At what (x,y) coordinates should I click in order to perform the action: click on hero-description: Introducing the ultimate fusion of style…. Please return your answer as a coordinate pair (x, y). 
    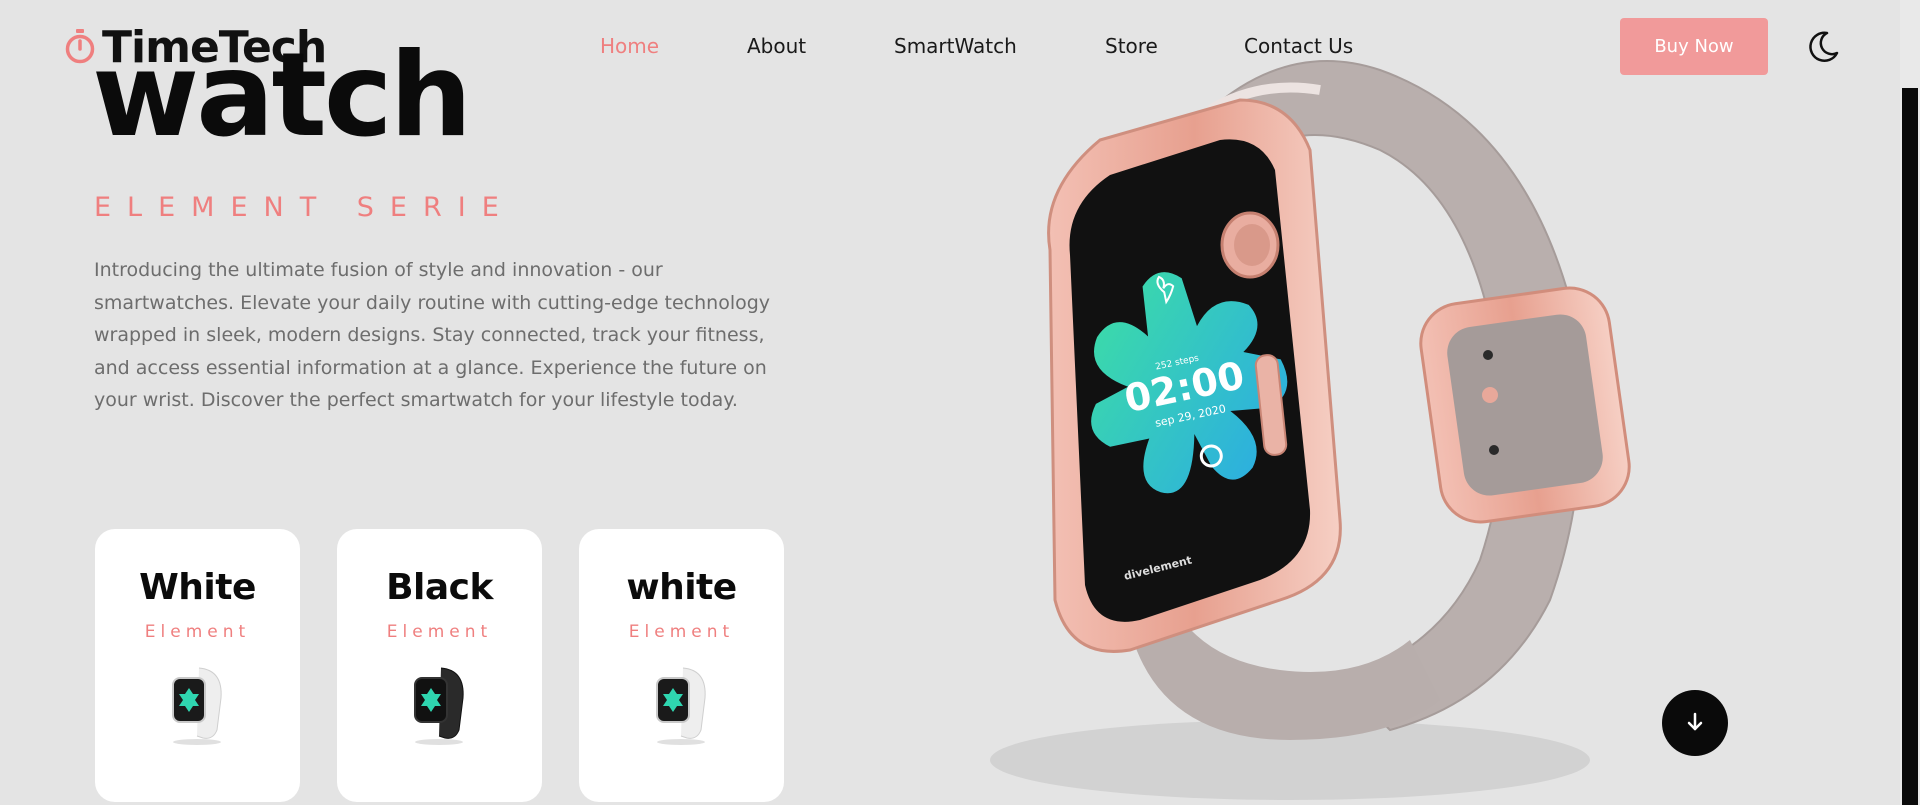
    Looking at the image, I should click on (432, 335).